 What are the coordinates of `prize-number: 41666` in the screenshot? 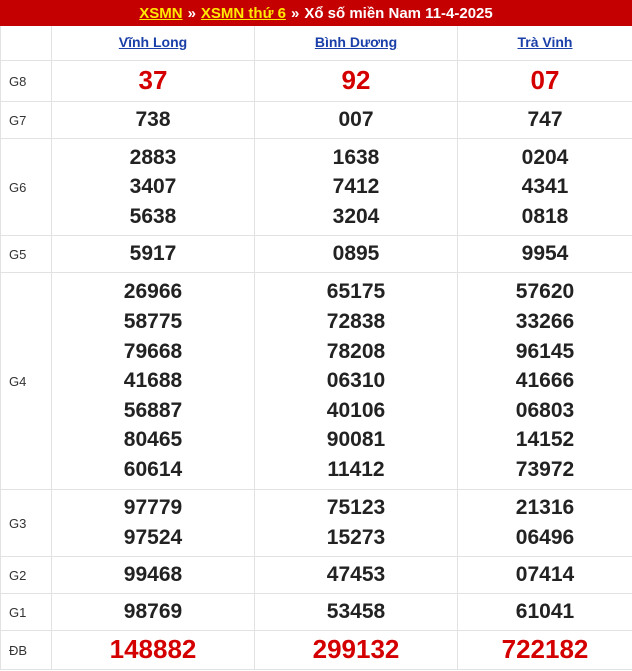 It's located at (545, 381).